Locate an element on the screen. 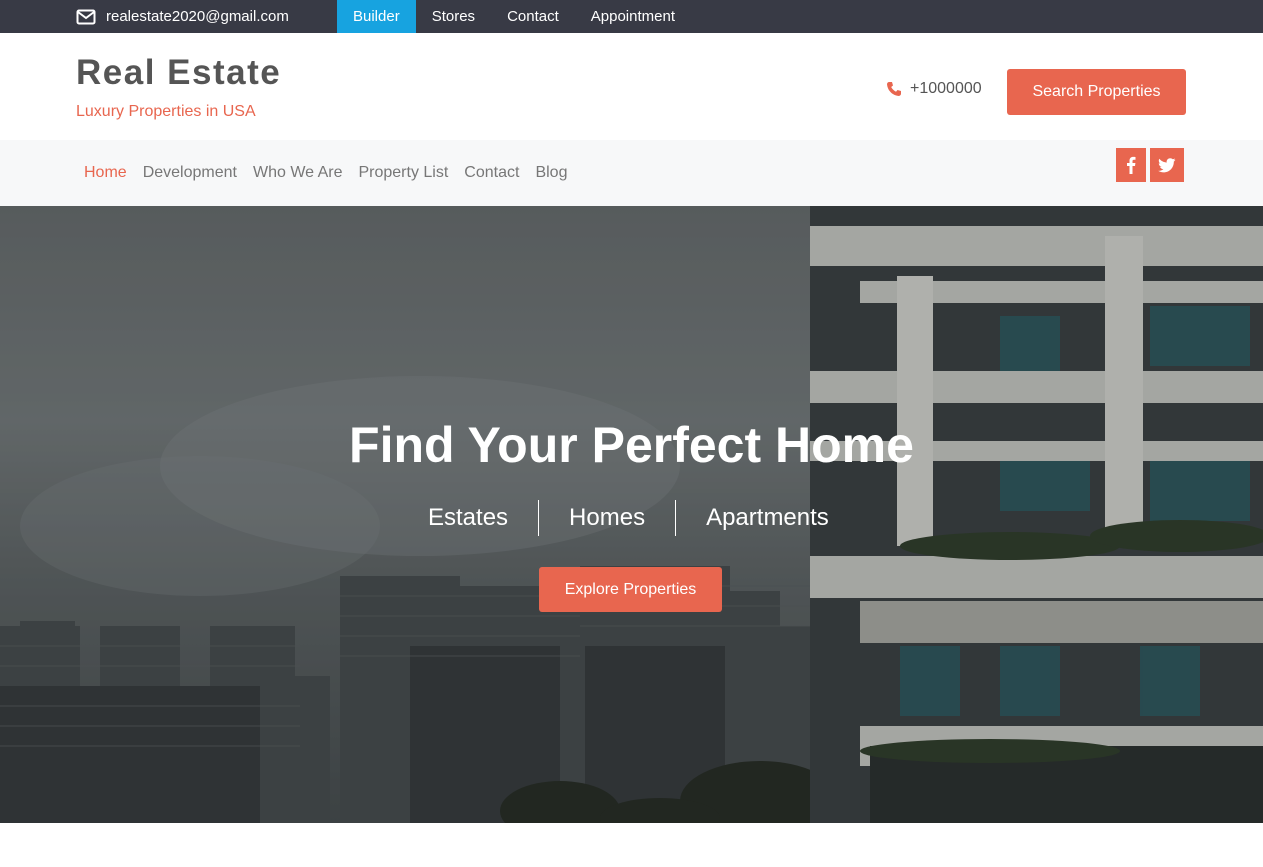 This screenshot has height=867, width=1263. phone-icon is located at coordinates (894, 89).